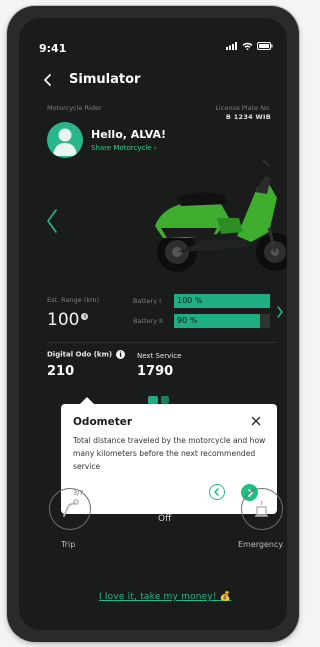 This screenshot has height=647, width=320. What do you see at coordinates (165, 597) in the screenshot?
I see `buy-link: I love it, take my money! 💰` at bounding box center [165, 597].